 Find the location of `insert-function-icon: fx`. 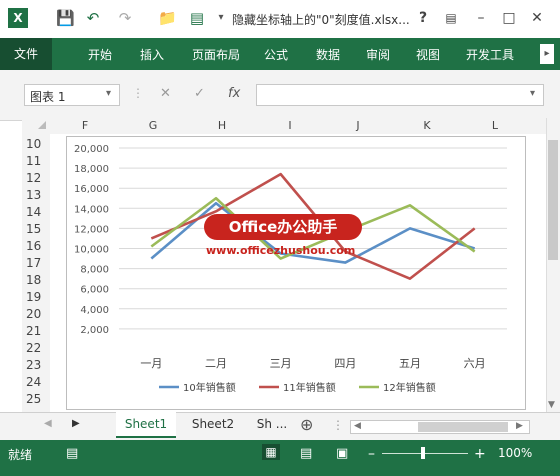

insert-function-icon: fx is located at coordinates (234, 93).